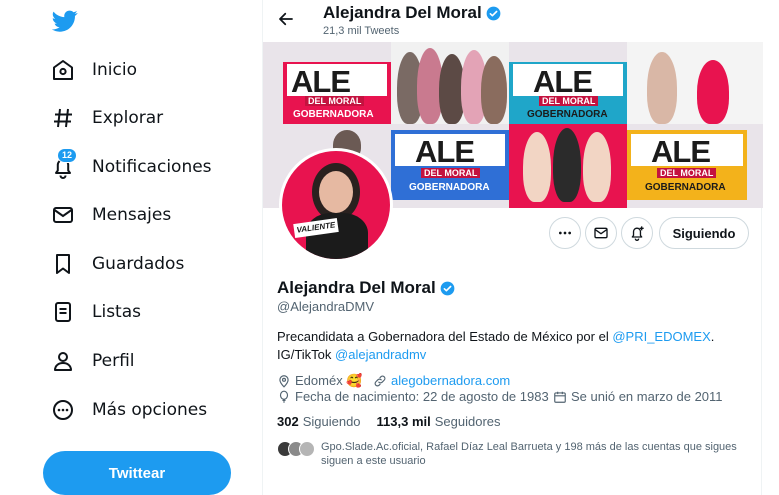 This screenshot has width=779, height=495. I want to click on avatar-photo: VALIENTE, so click(336, 205).